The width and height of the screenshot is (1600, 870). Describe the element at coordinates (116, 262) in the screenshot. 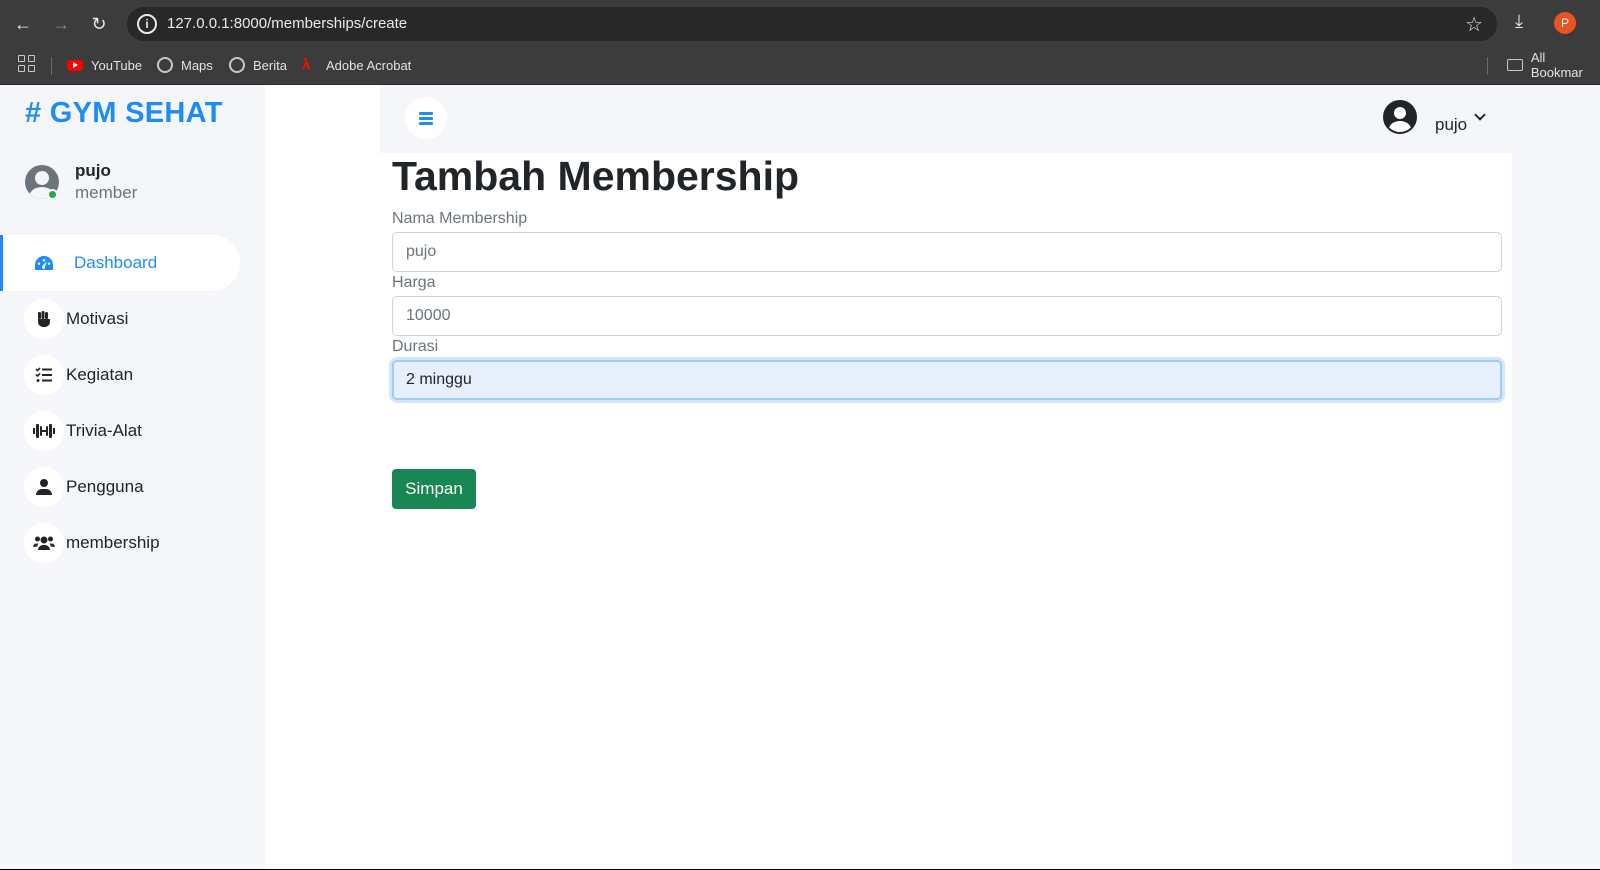

I see `sidebar-item-label: Dashboard` at that location.